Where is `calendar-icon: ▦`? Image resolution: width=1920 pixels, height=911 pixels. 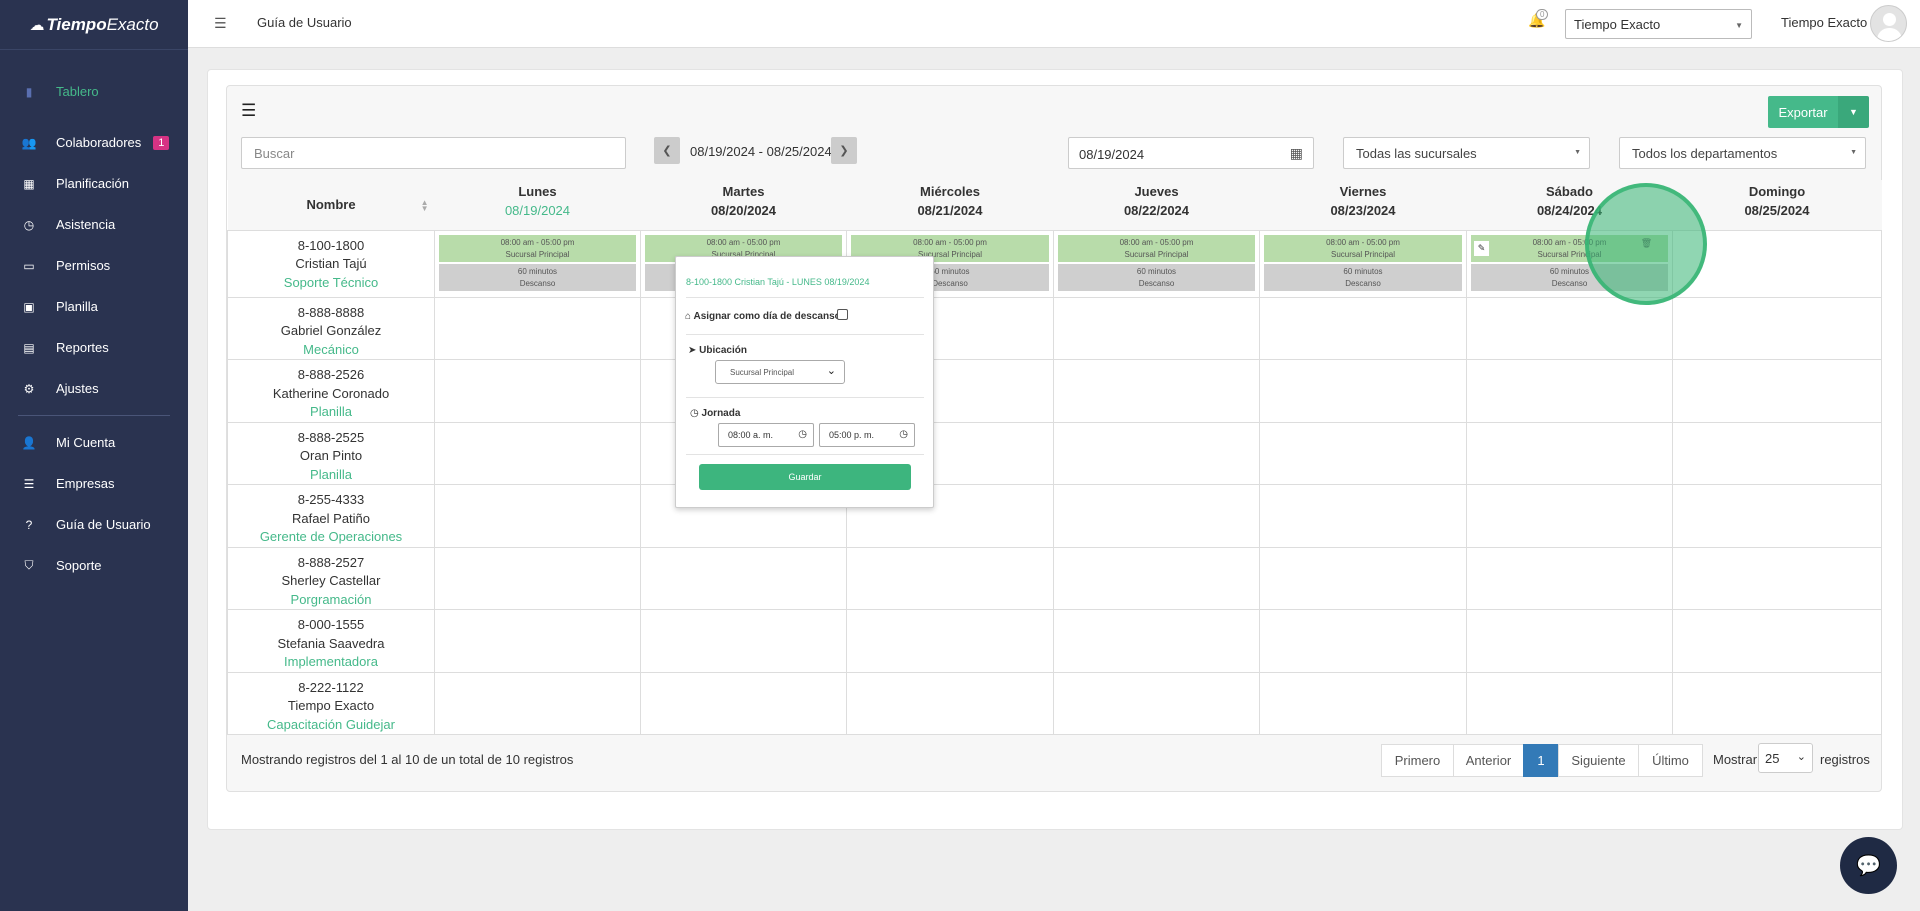 calendar-icon: ▦ is located at coordinates (1296, 153).